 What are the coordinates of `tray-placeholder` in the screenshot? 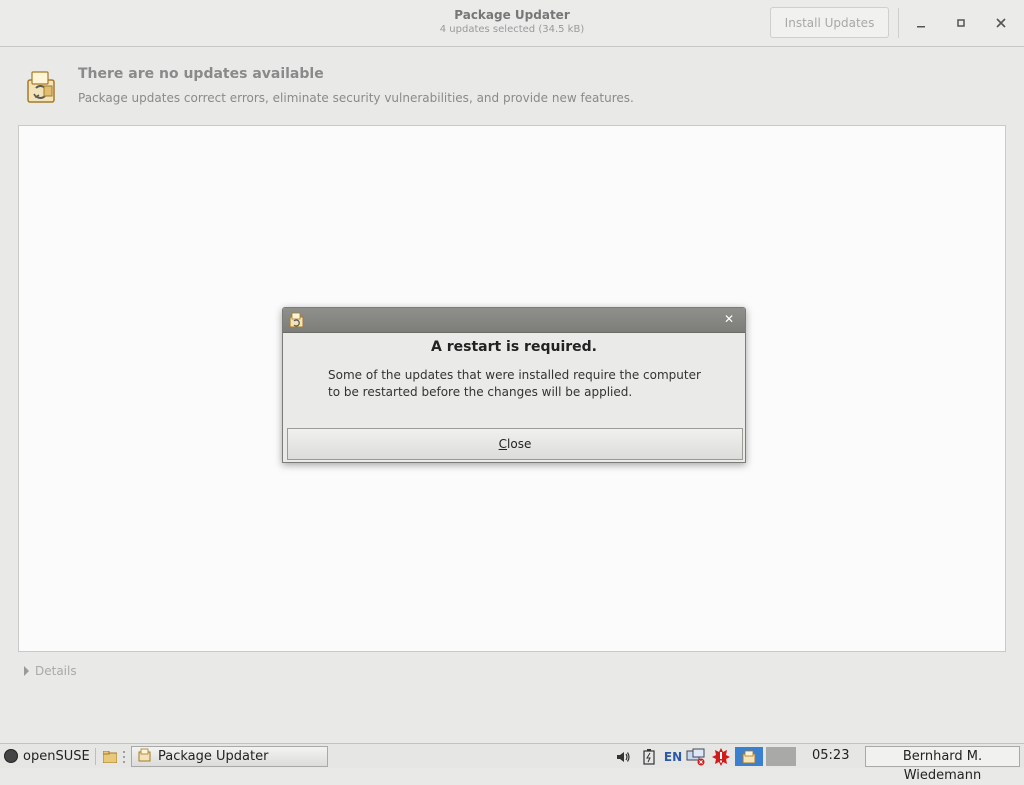 It's located at (781, 756).